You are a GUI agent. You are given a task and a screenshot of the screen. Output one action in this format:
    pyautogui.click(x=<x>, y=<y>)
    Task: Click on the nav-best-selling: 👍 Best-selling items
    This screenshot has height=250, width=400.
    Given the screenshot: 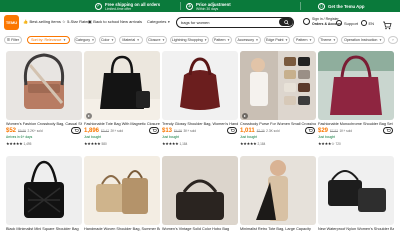 What is the action you would take?
    pyautogui.click(x=42, y=21)
    